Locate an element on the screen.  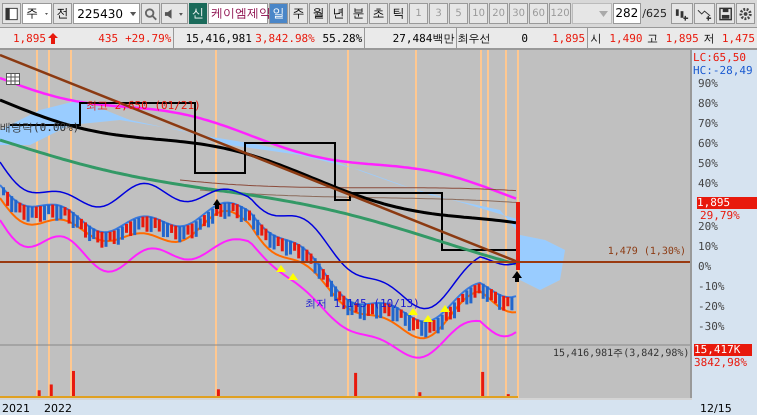
axis-tick-label: -30% is located at coordinates (711, 327).